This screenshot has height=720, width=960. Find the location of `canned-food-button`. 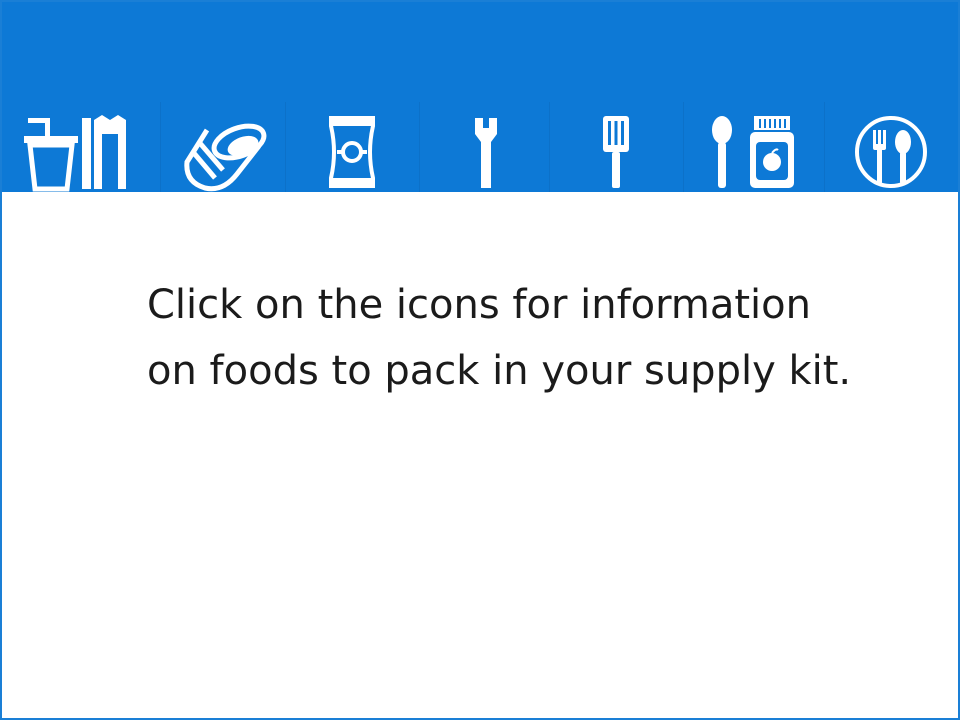

canned-food-button is located at coordinates (227, 147).